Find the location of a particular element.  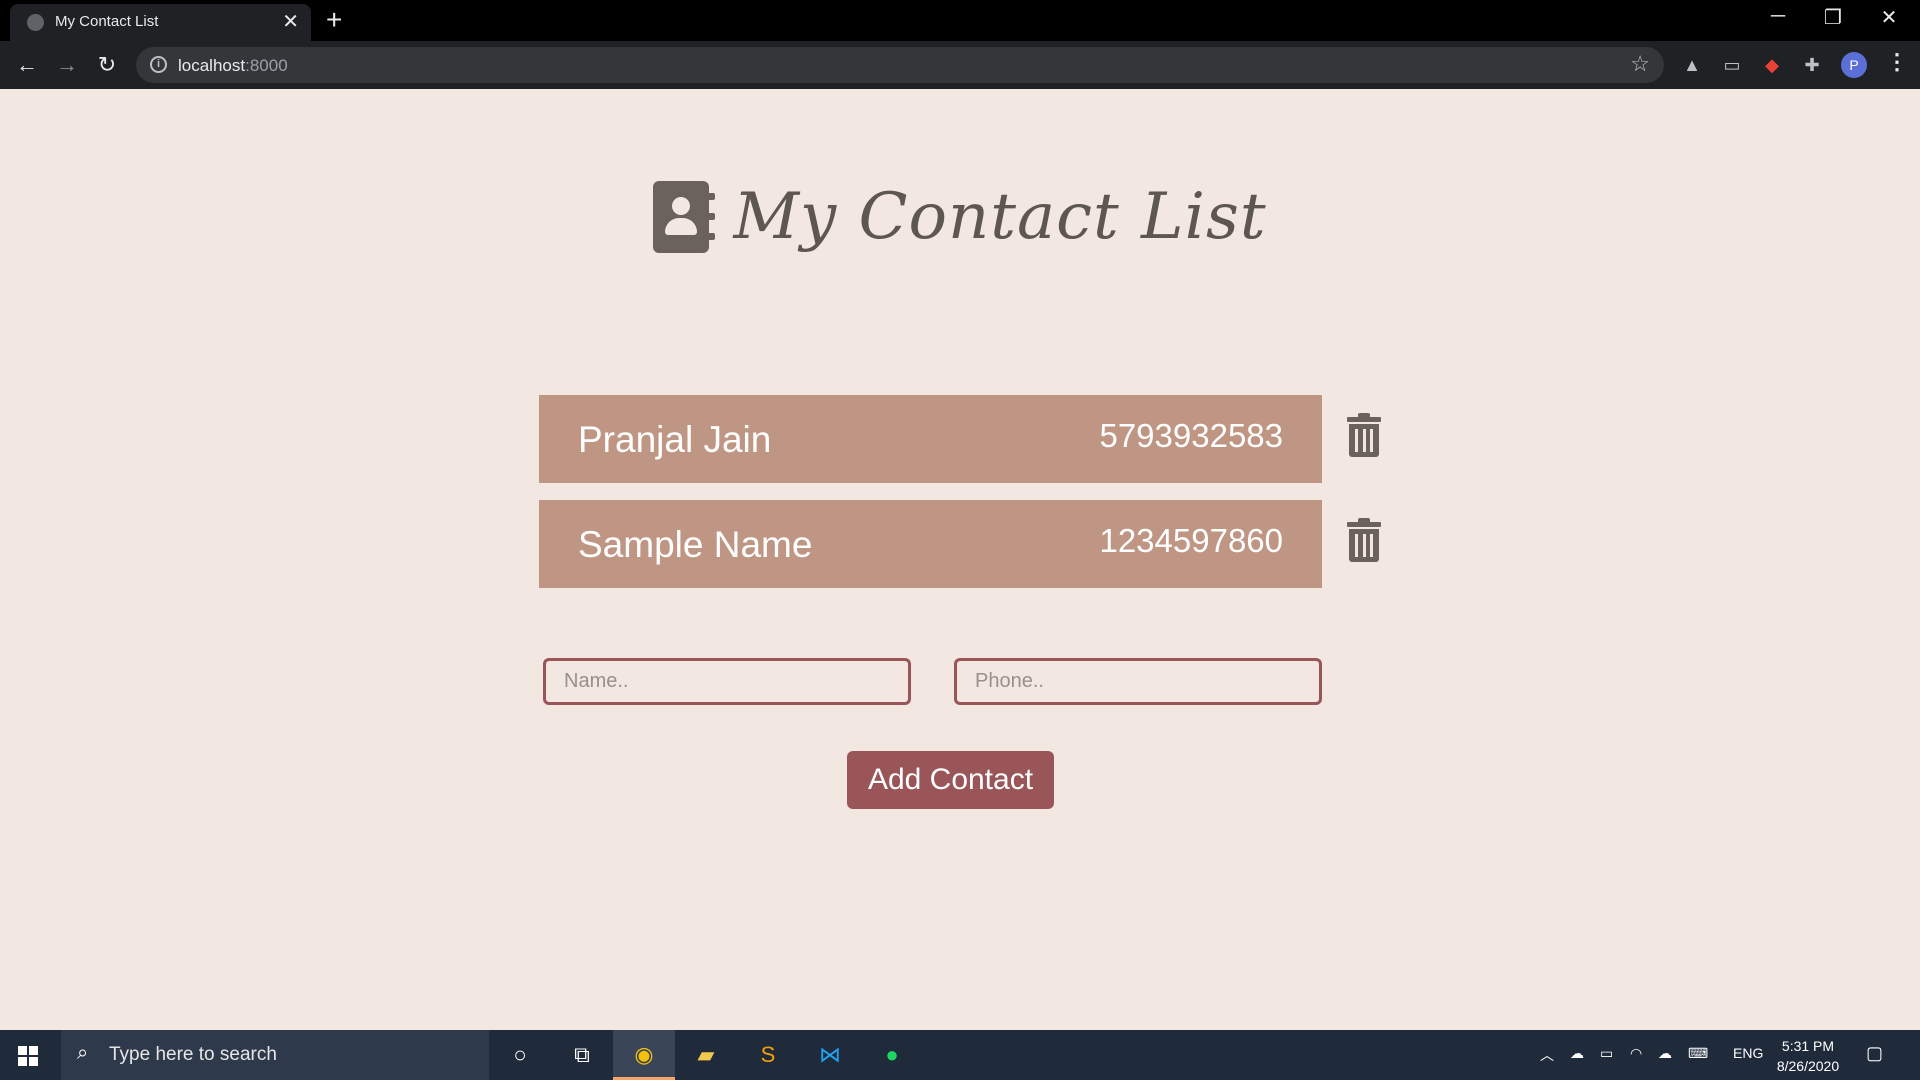

browser-toolbar: ← → ↻ i localhost:8000 ☆ ▲ ▭ ◆ ✚ P ⋮ is located at coordinates (960, 65).